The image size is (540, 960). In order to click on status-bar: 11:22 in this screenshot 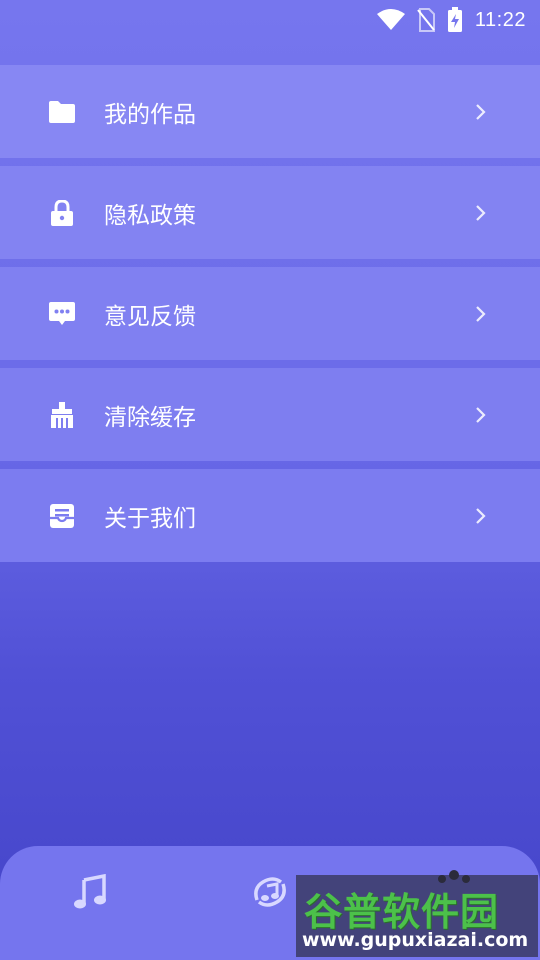, I will do `click(270, 20)`.